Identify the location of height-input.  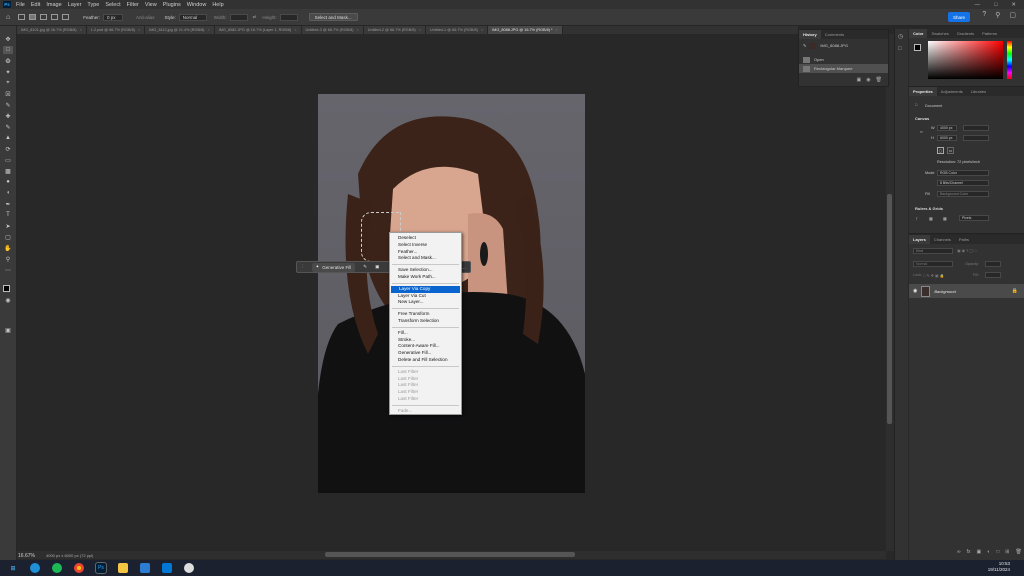
(288, 17).